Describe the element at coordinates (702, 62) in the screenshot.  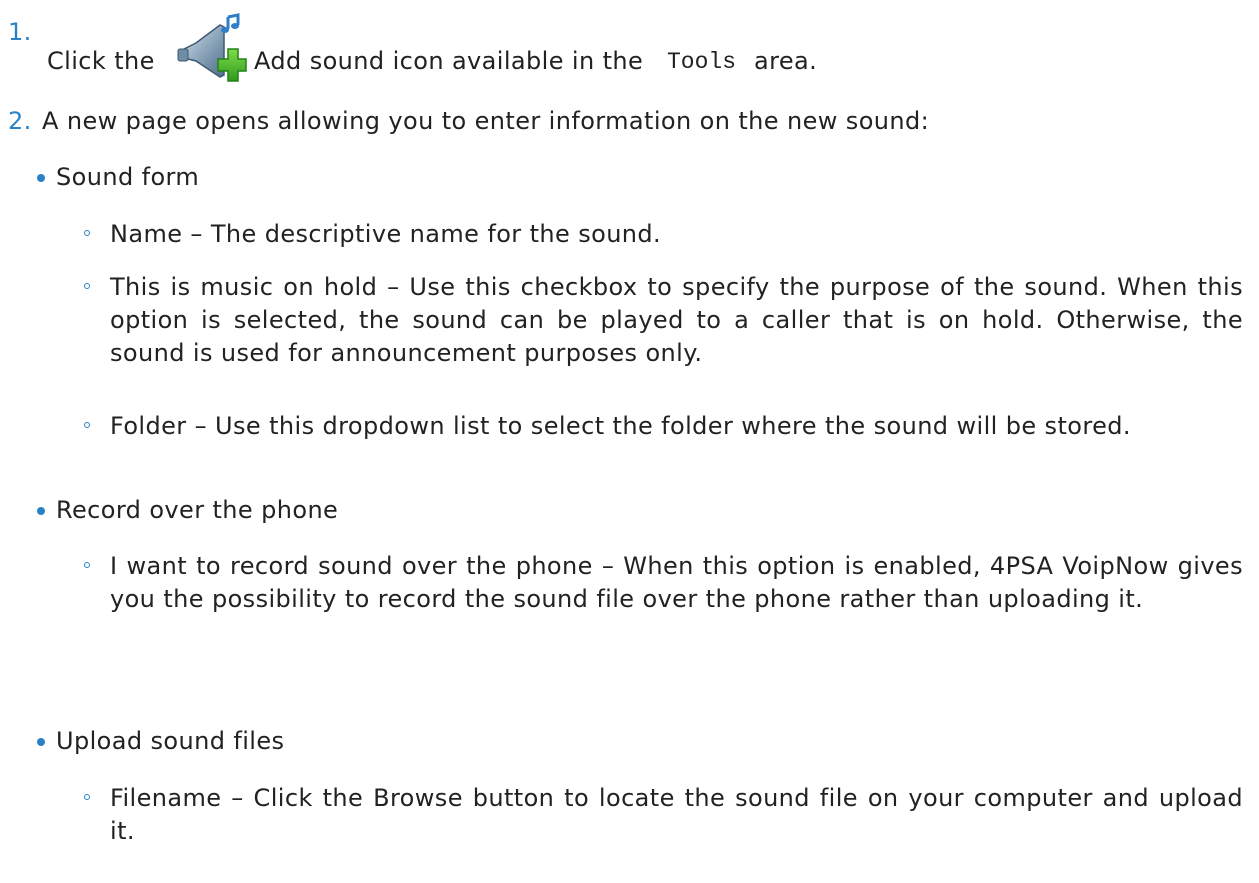
I see `code-tools: Tools` at that location.